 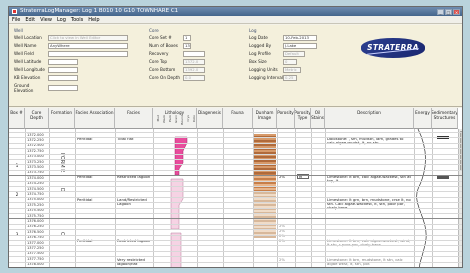 I want to click on depth-label: 1376.500, so click(x=35, y=231).